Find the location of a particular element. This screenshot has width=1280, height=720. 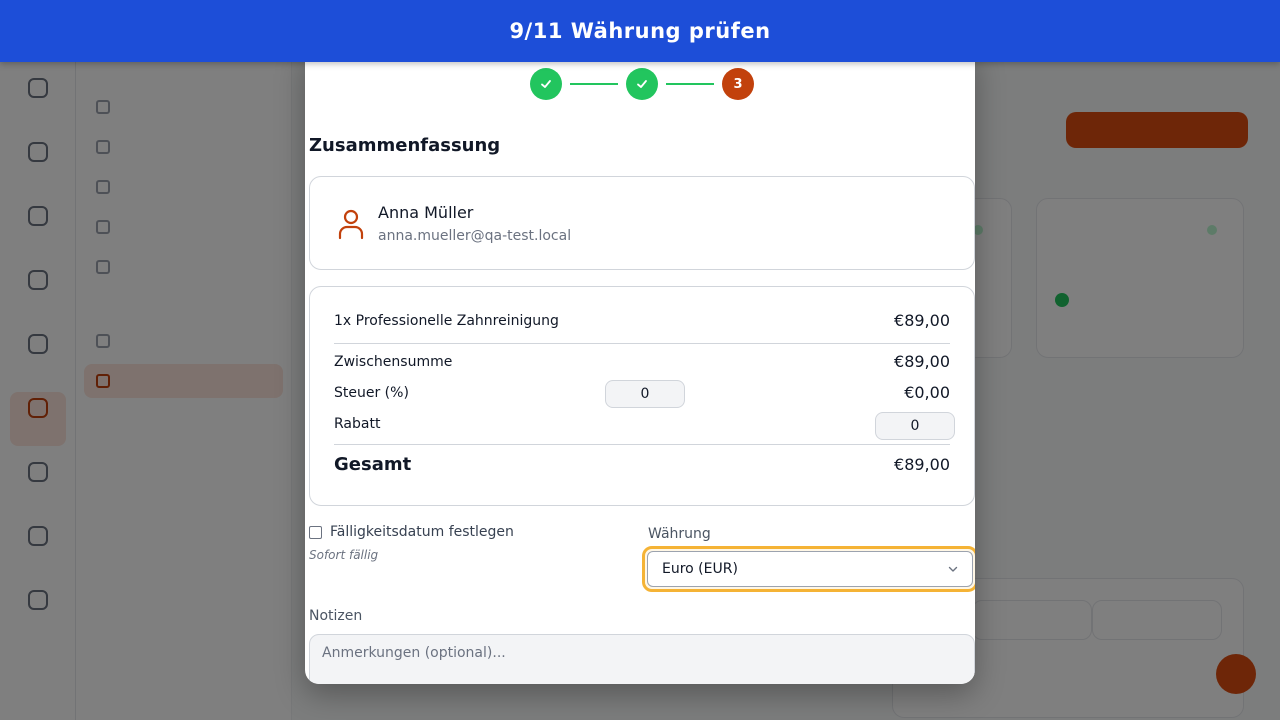

subtotal-row: Zwischensumme €89,00 is located at coordinates (642, 361).